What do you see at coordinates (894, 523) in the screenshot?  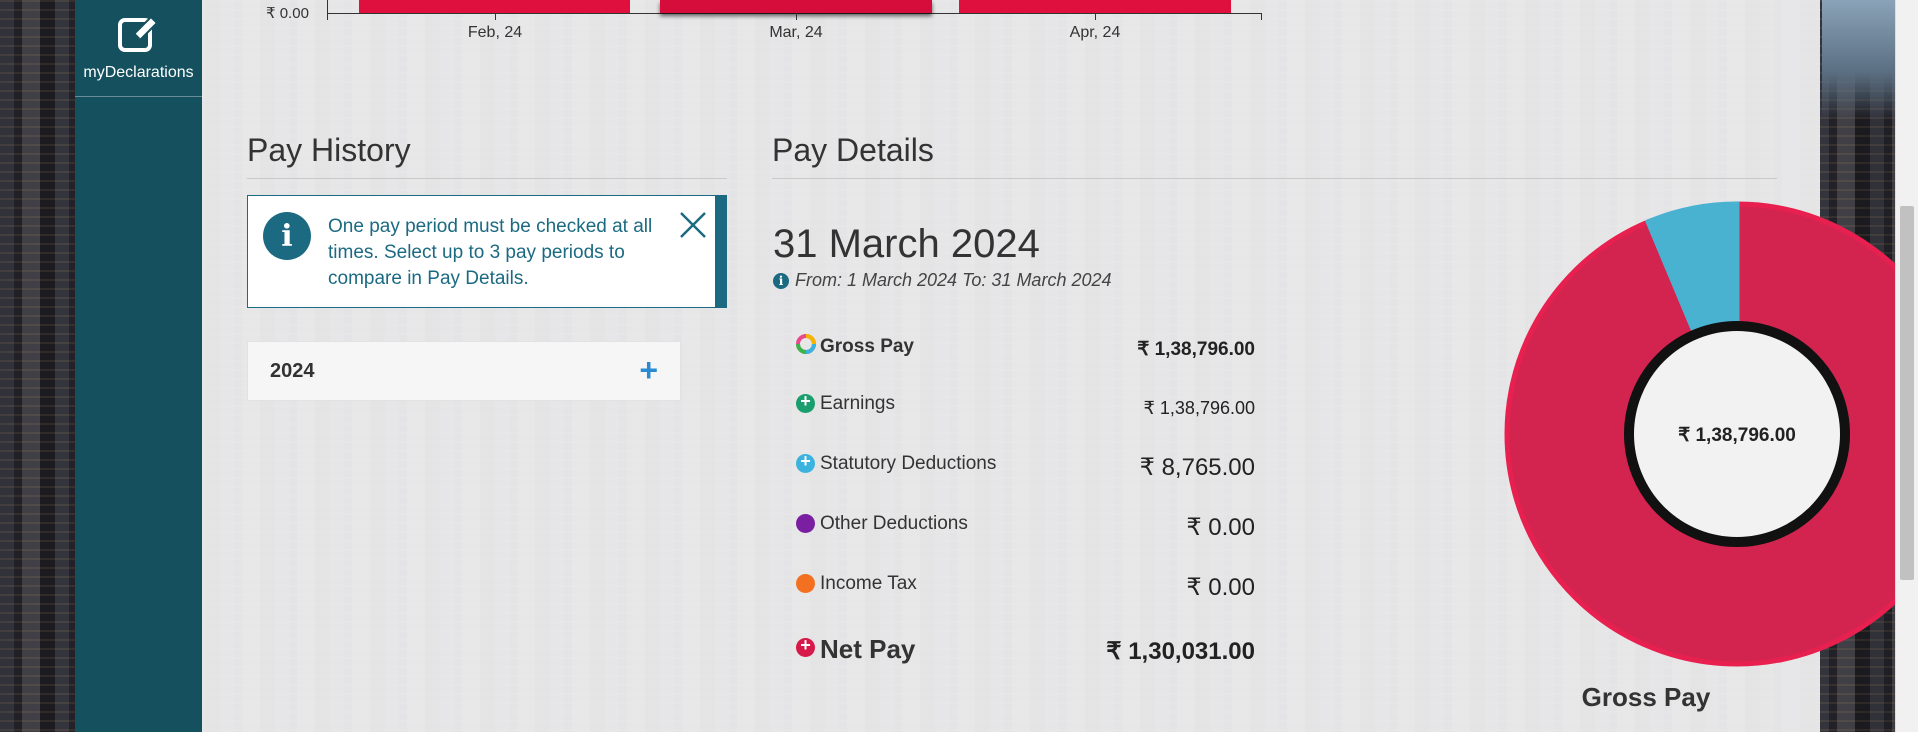 I see `row-label: Other Deductions` at bounding box center [894, 523].